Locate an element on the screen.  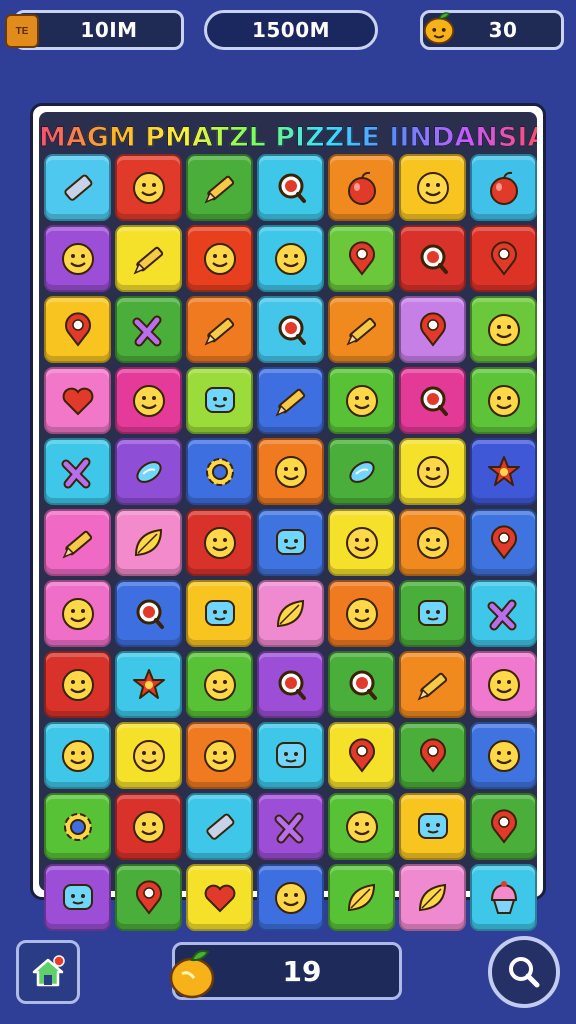
leaf-icon is located at coordinates (148, 542).